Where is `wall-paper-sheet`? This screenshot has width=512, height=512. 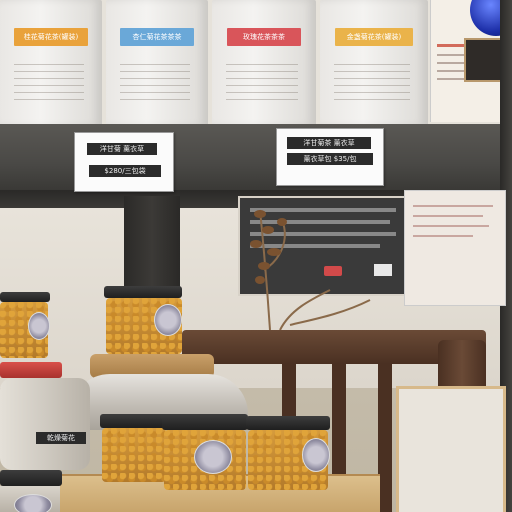
wall-paper-sheet is located at coordinates (455, 248).